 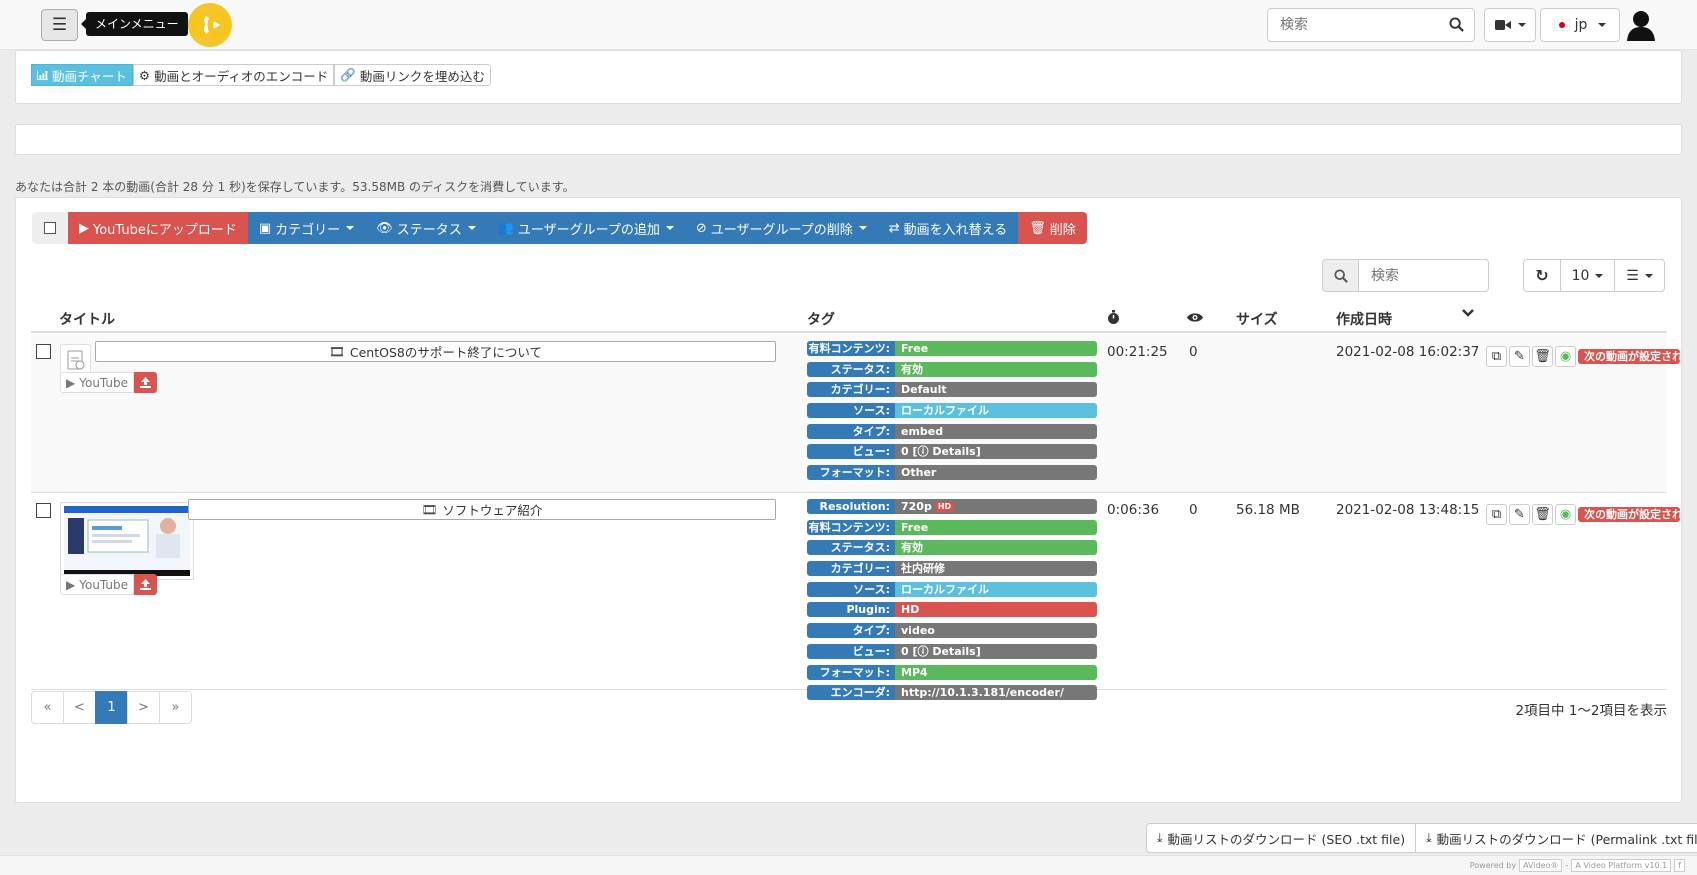 I want to click on tag-value: Free, so click(x=996, y=527).